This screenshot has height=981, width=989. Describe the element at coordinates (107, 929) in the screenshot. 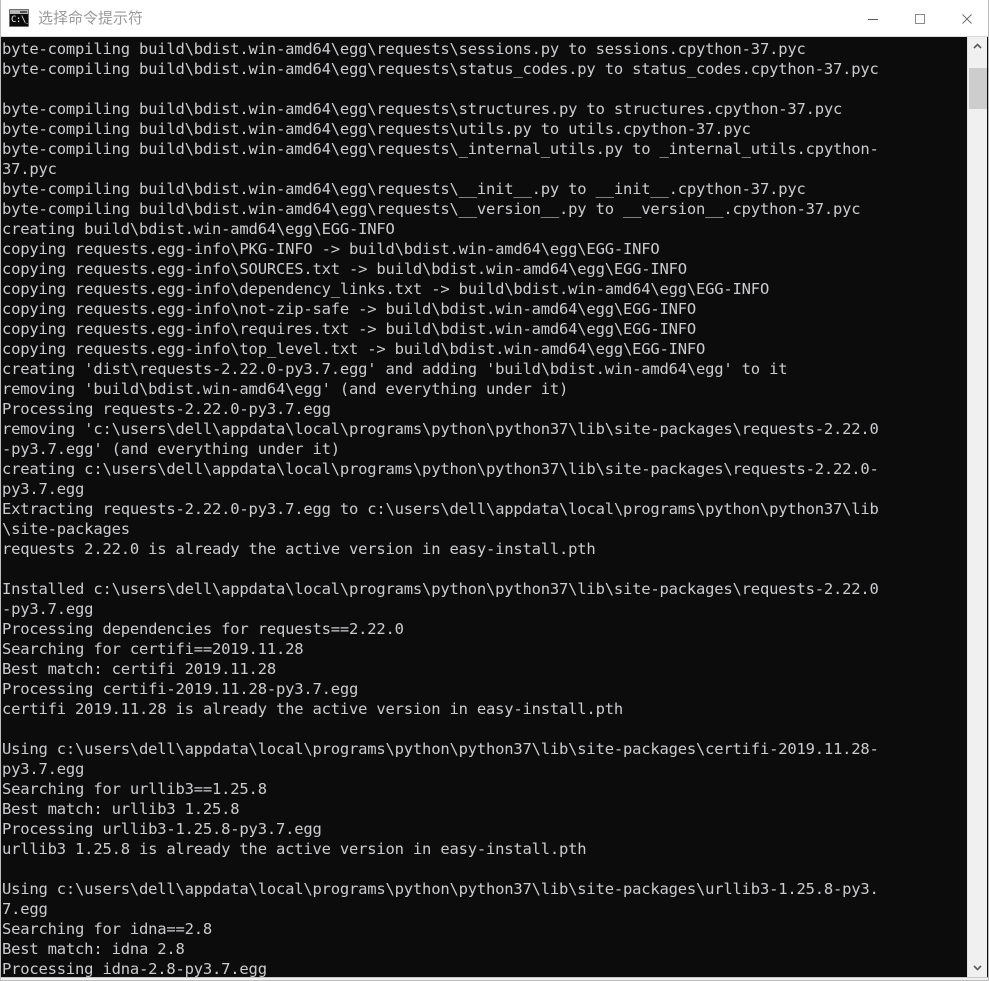

I see `console-line: Searching for idna==2.8` at that location.